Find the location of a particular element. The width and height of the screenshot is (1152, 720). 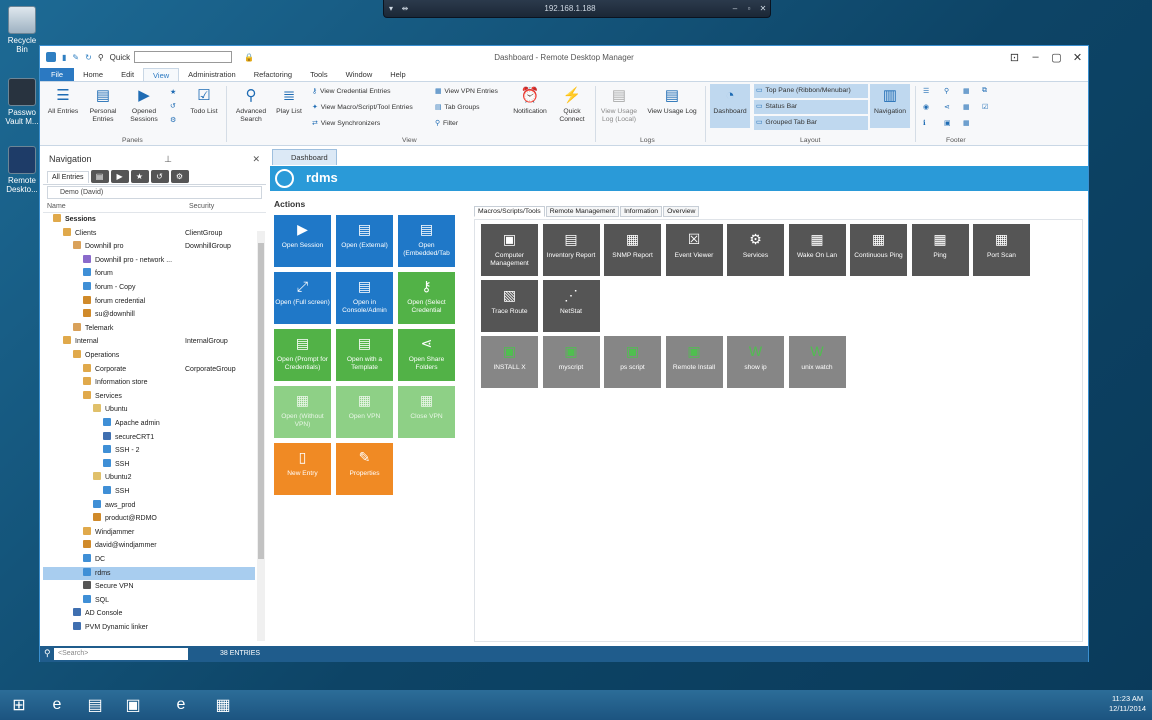

panel-tab: Overview is located at coordinates (681, 211).